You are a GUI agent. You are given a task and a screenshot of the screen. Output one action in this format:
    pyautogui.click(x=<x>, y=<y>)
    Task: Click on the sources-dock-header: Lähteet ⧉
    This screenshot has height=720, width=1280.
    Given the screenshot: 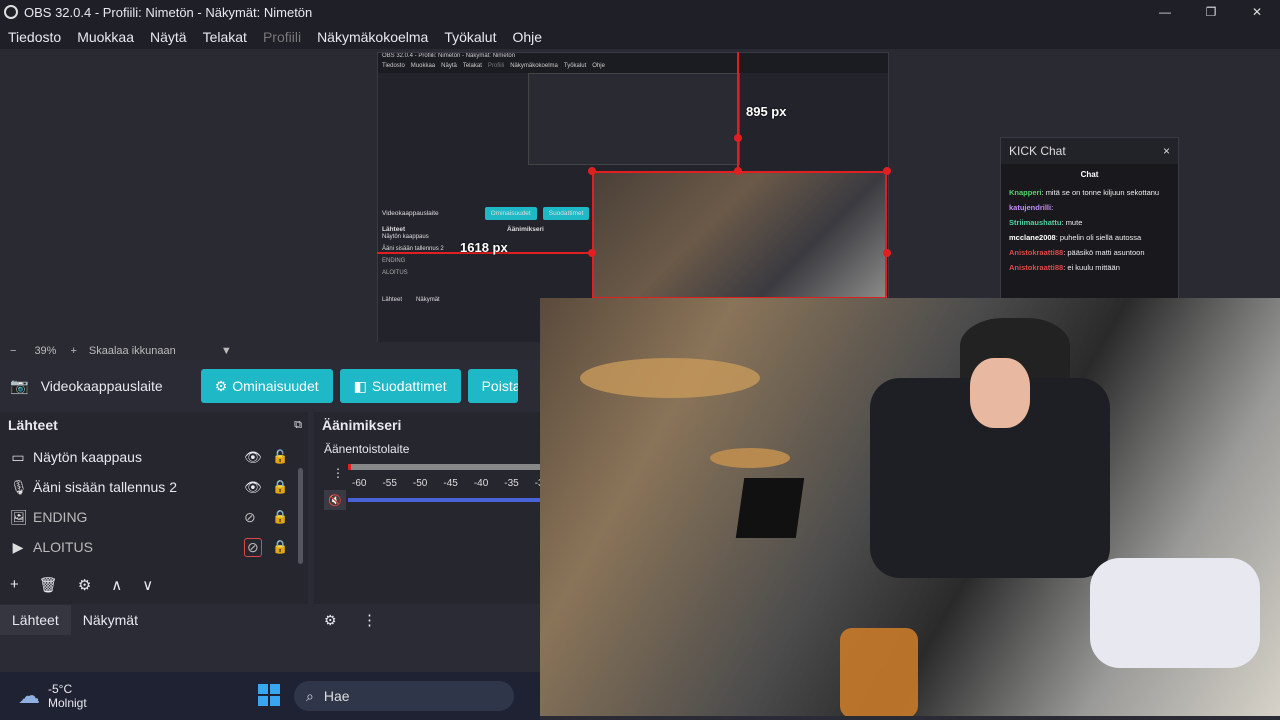 What is the action you would take?
    pyautogui.click(x=154, y=425)
    